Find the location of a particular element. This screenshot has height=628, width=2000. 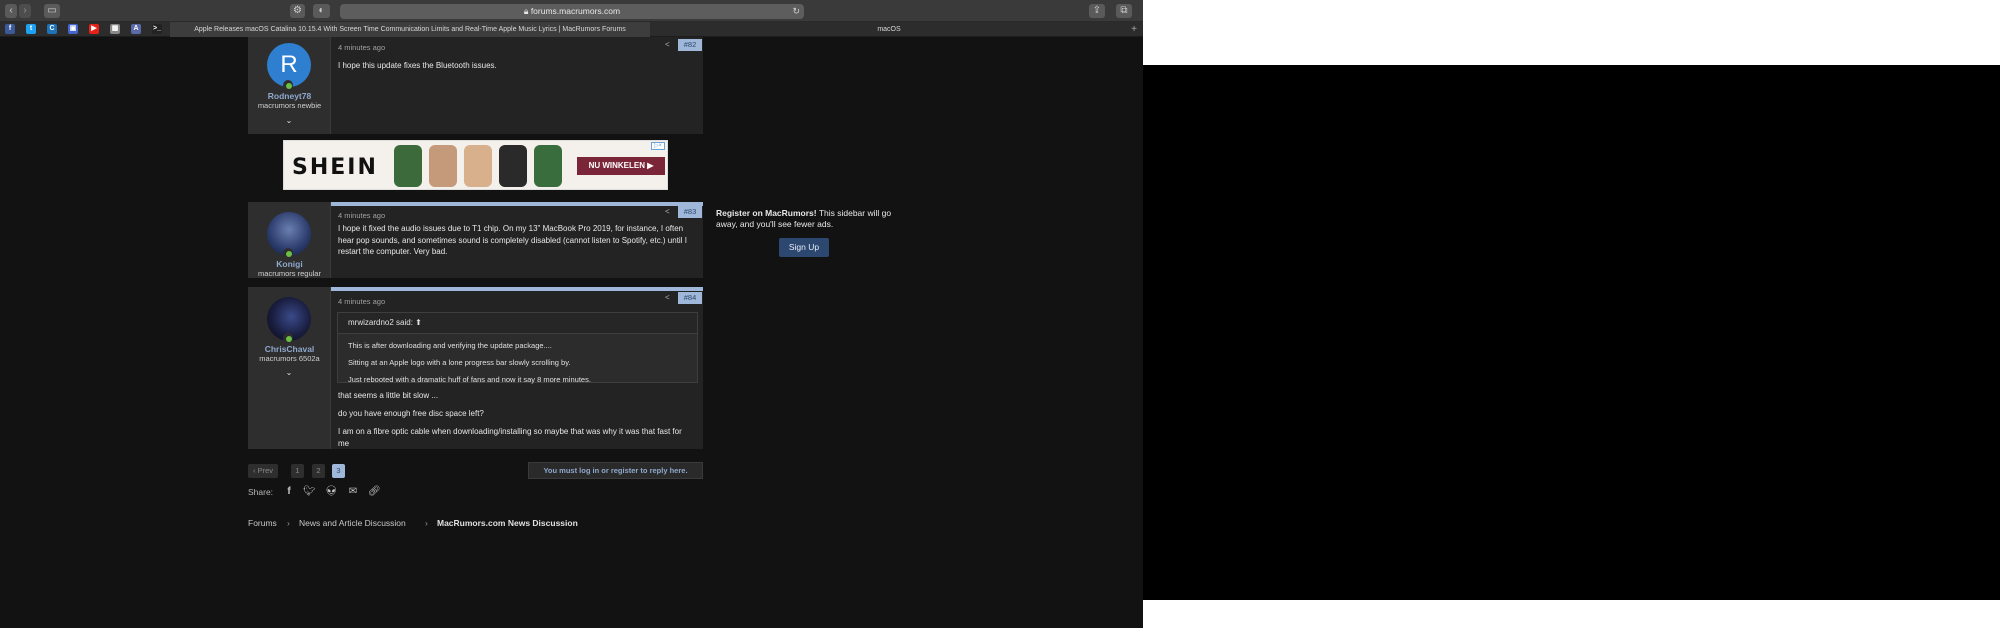

email-icon: ✉ is located at coordinates (353, 492).